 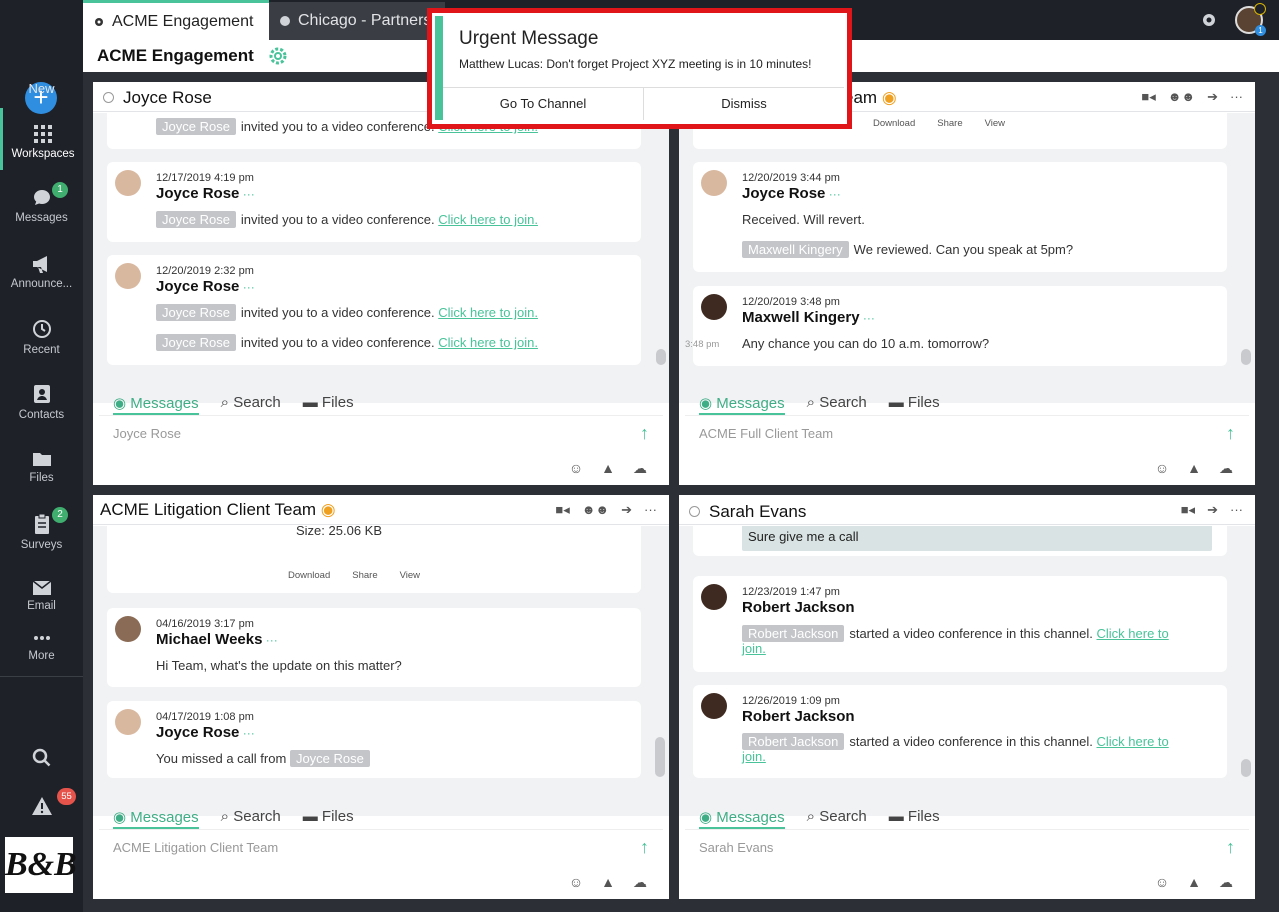 I want to click on download-button: Download, so click(x=309, y=575).